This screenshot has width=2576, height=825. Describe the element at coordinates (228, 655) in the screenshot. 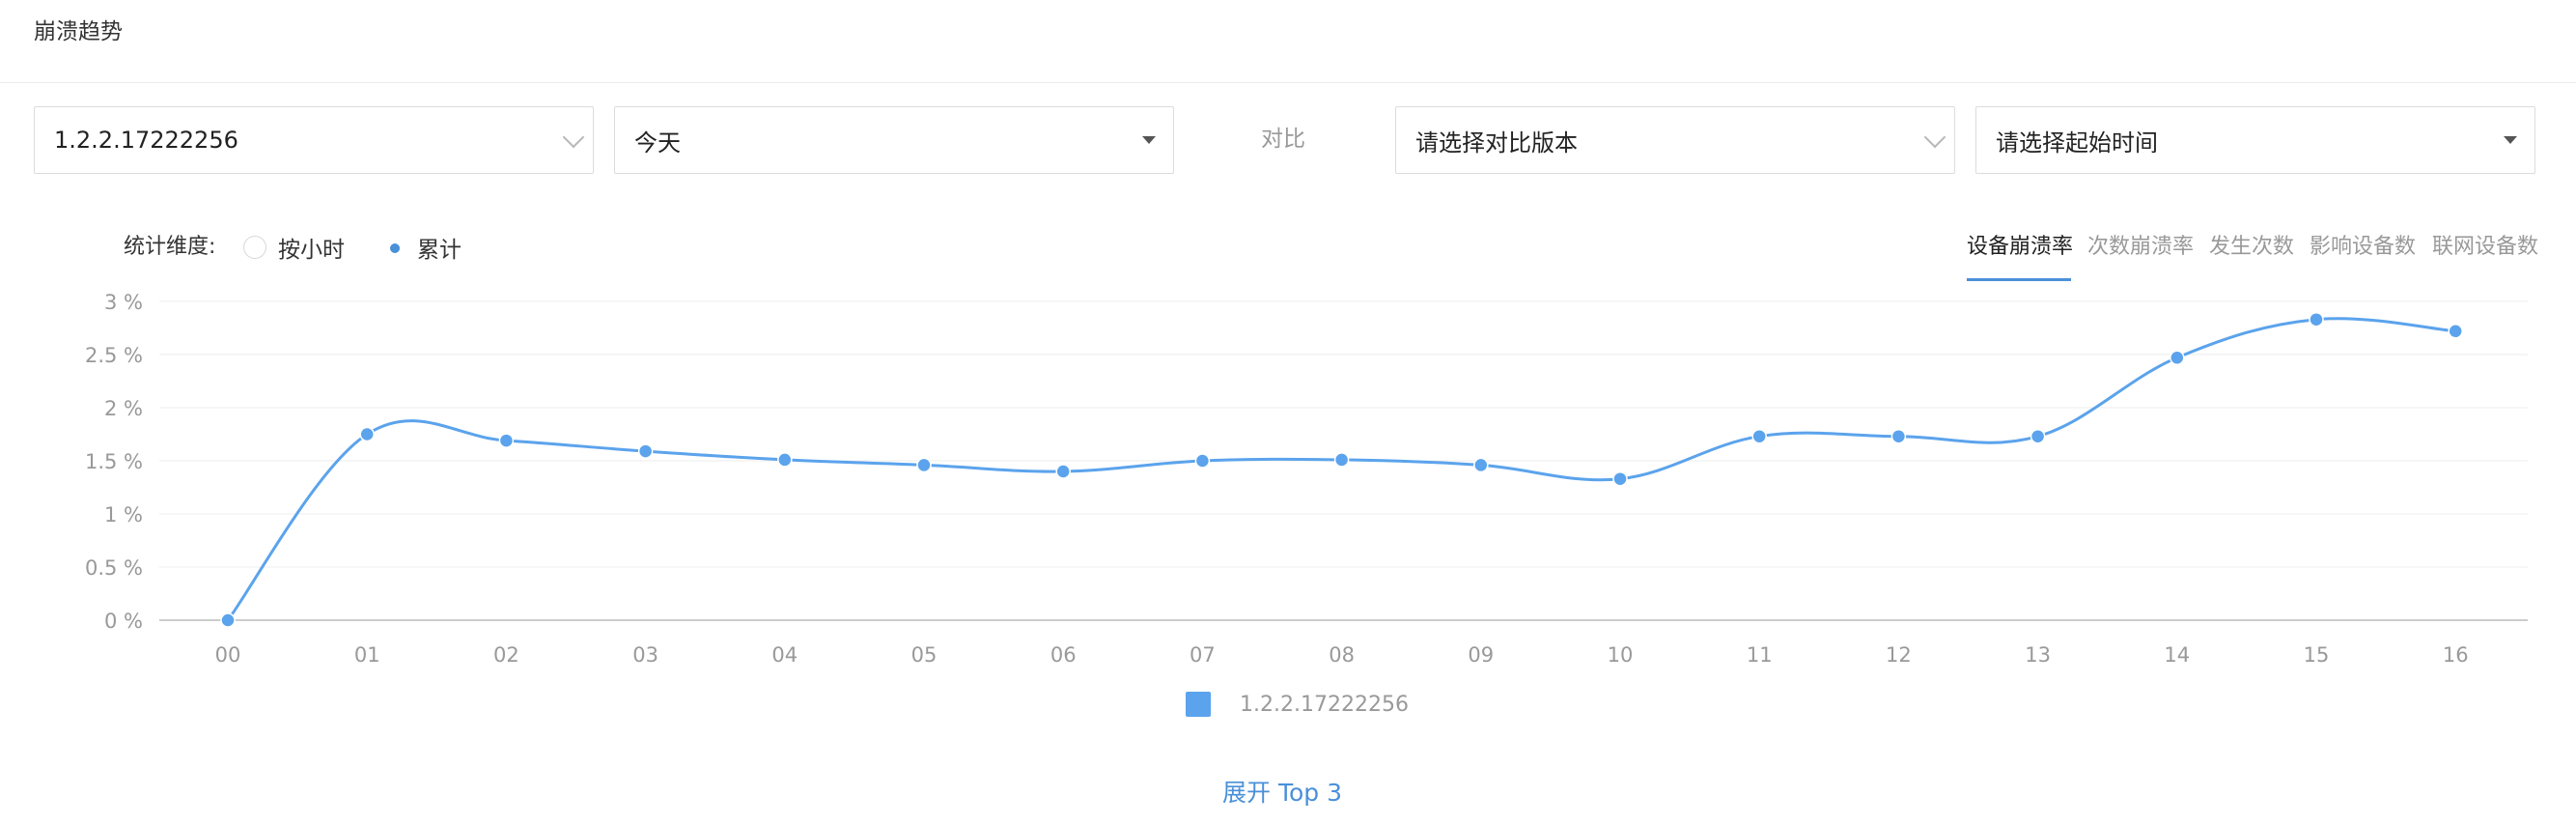

I see `x-tick-label: 00` at that location.